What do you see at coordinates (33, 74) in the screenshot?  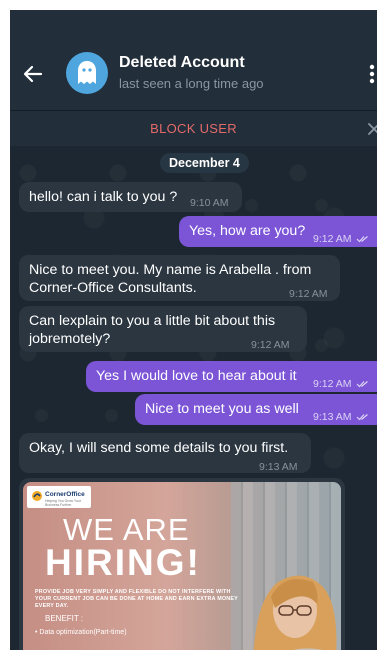 I see `arrow-left-icon` at bounding box center [33, 74].